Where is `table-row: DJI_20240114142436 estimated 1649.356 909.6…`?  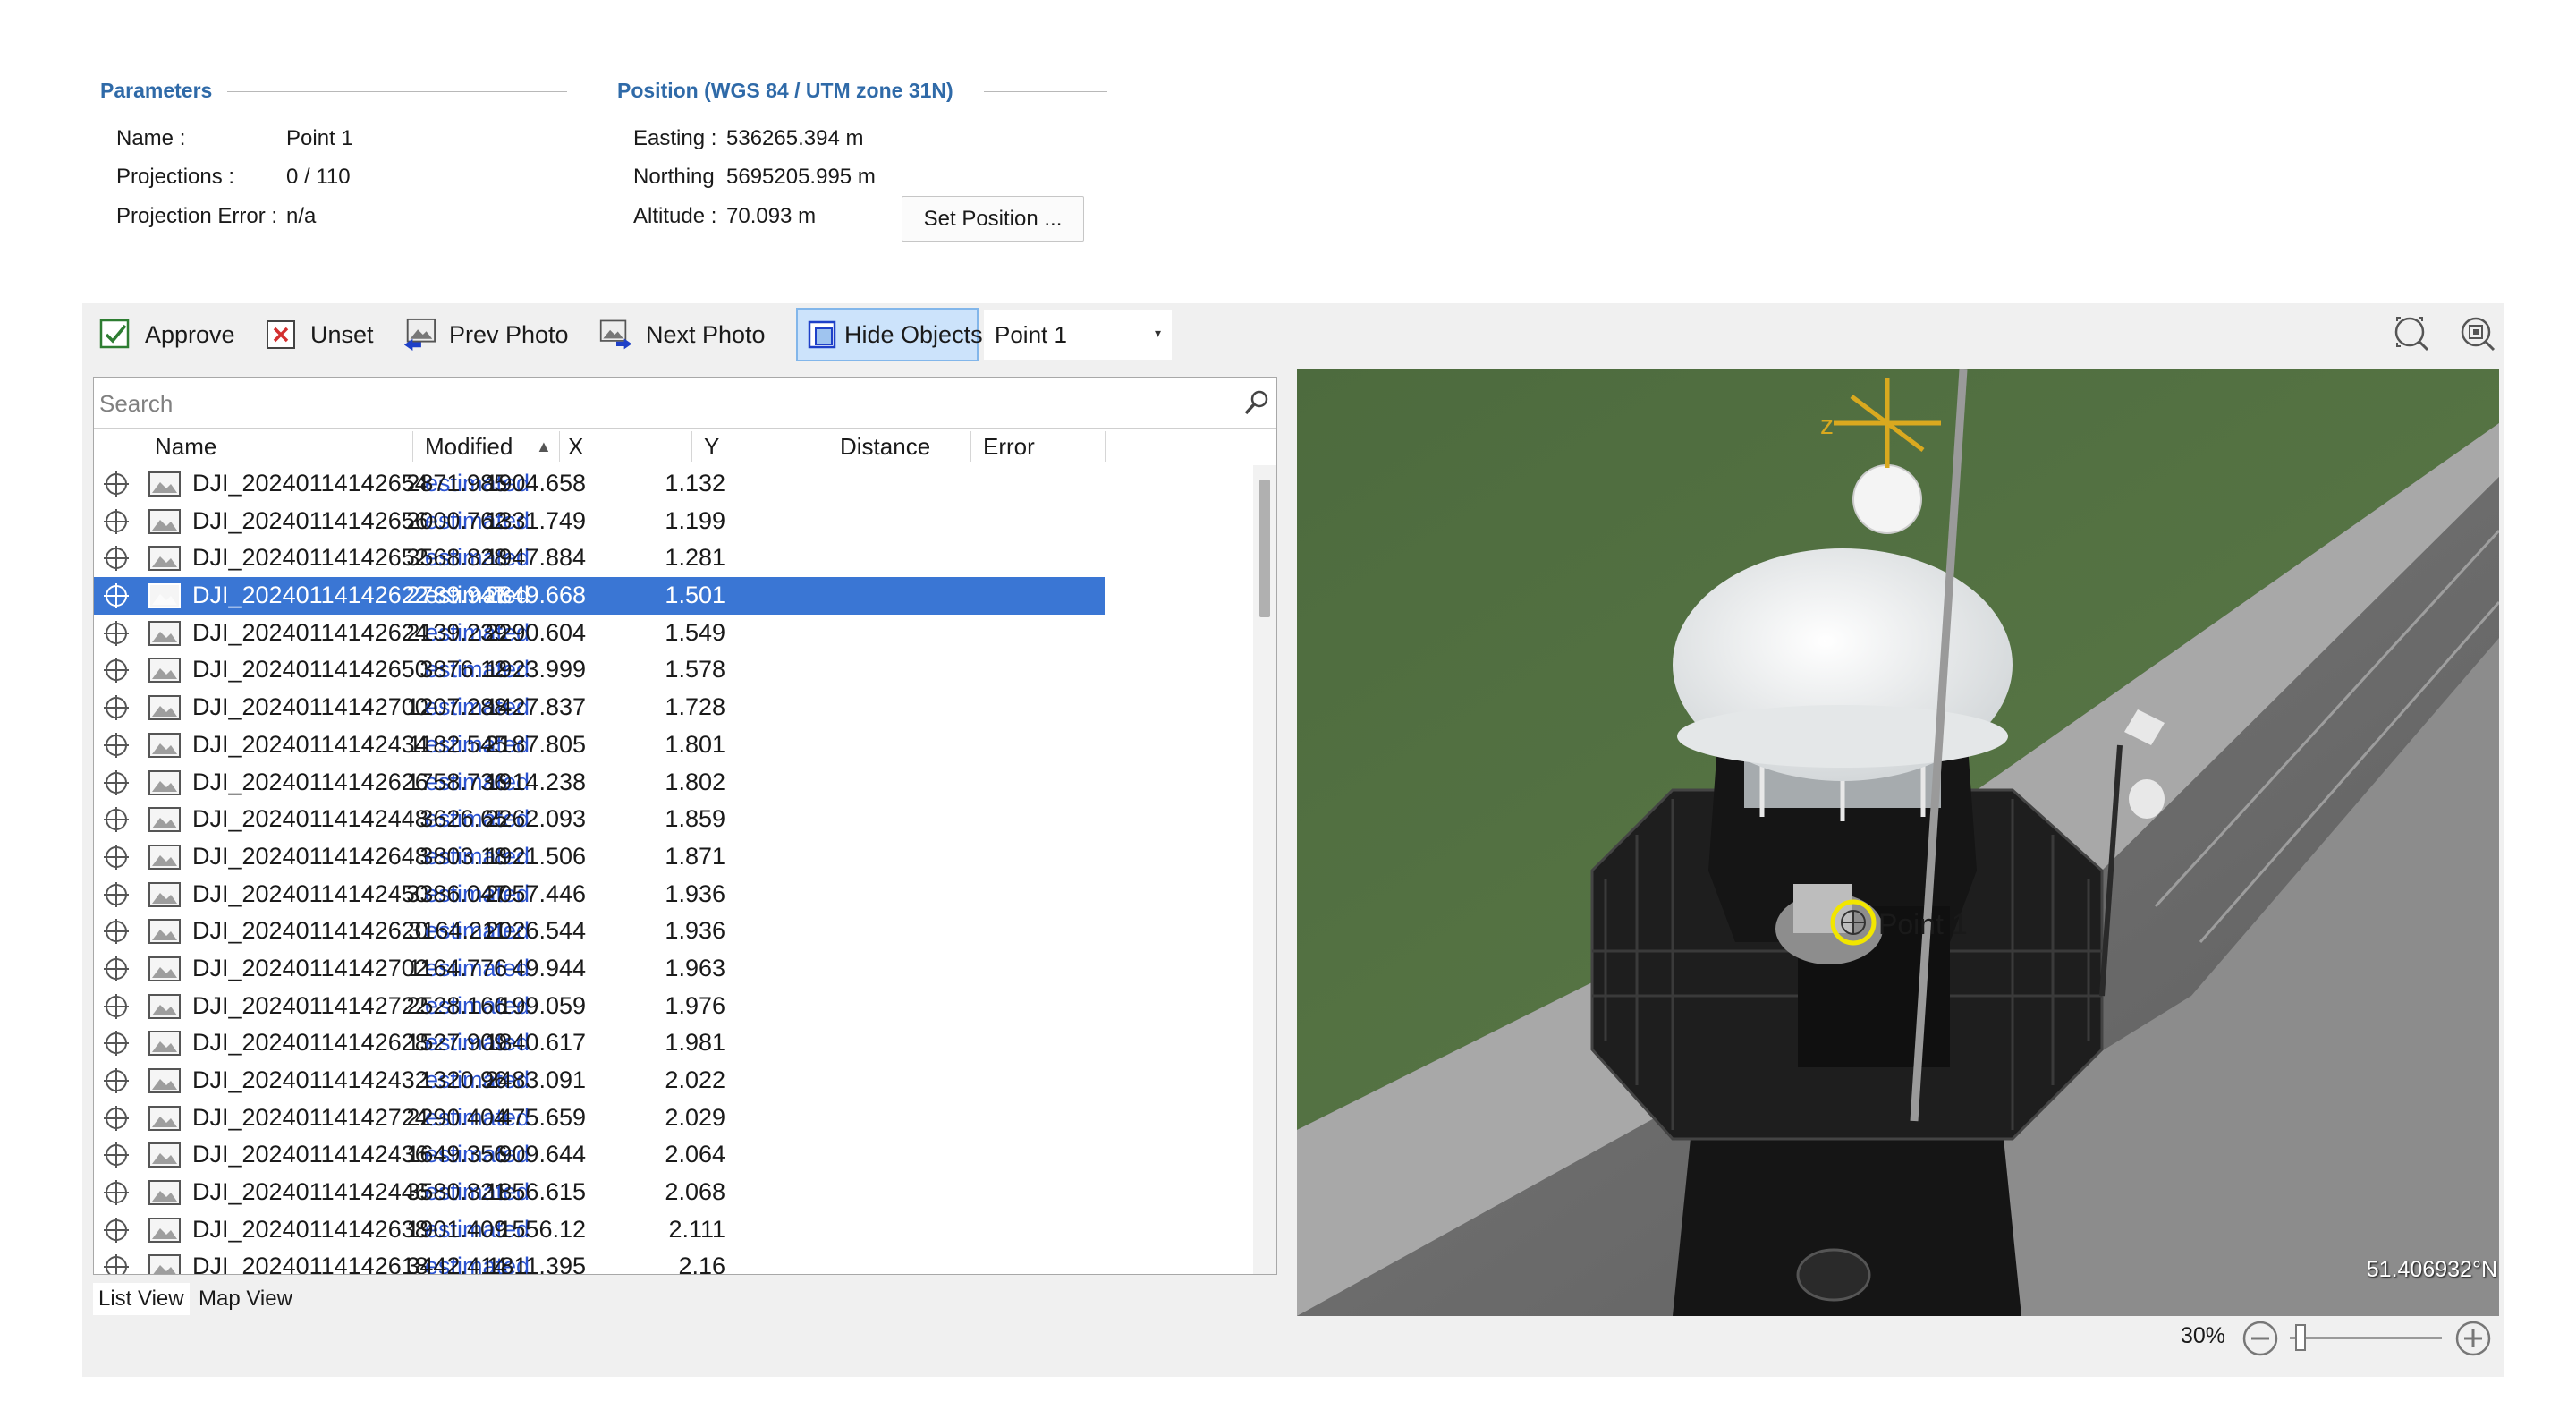
table-row: DJI_20240114142436 estimated 1649.356 909.6… is located at coordinates (599, 1155).